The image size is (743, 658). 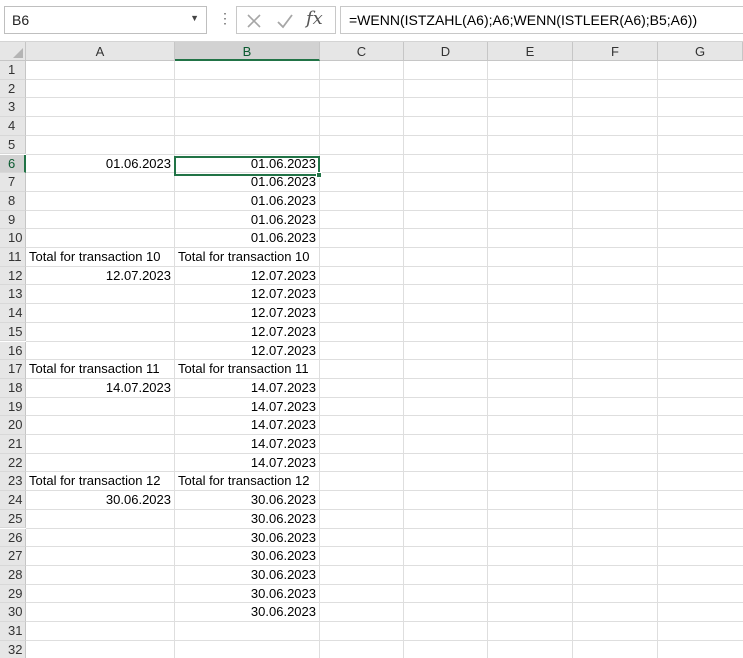 I want to click on cell-b17: Total for transaction 11, so click(x=247, y=369).